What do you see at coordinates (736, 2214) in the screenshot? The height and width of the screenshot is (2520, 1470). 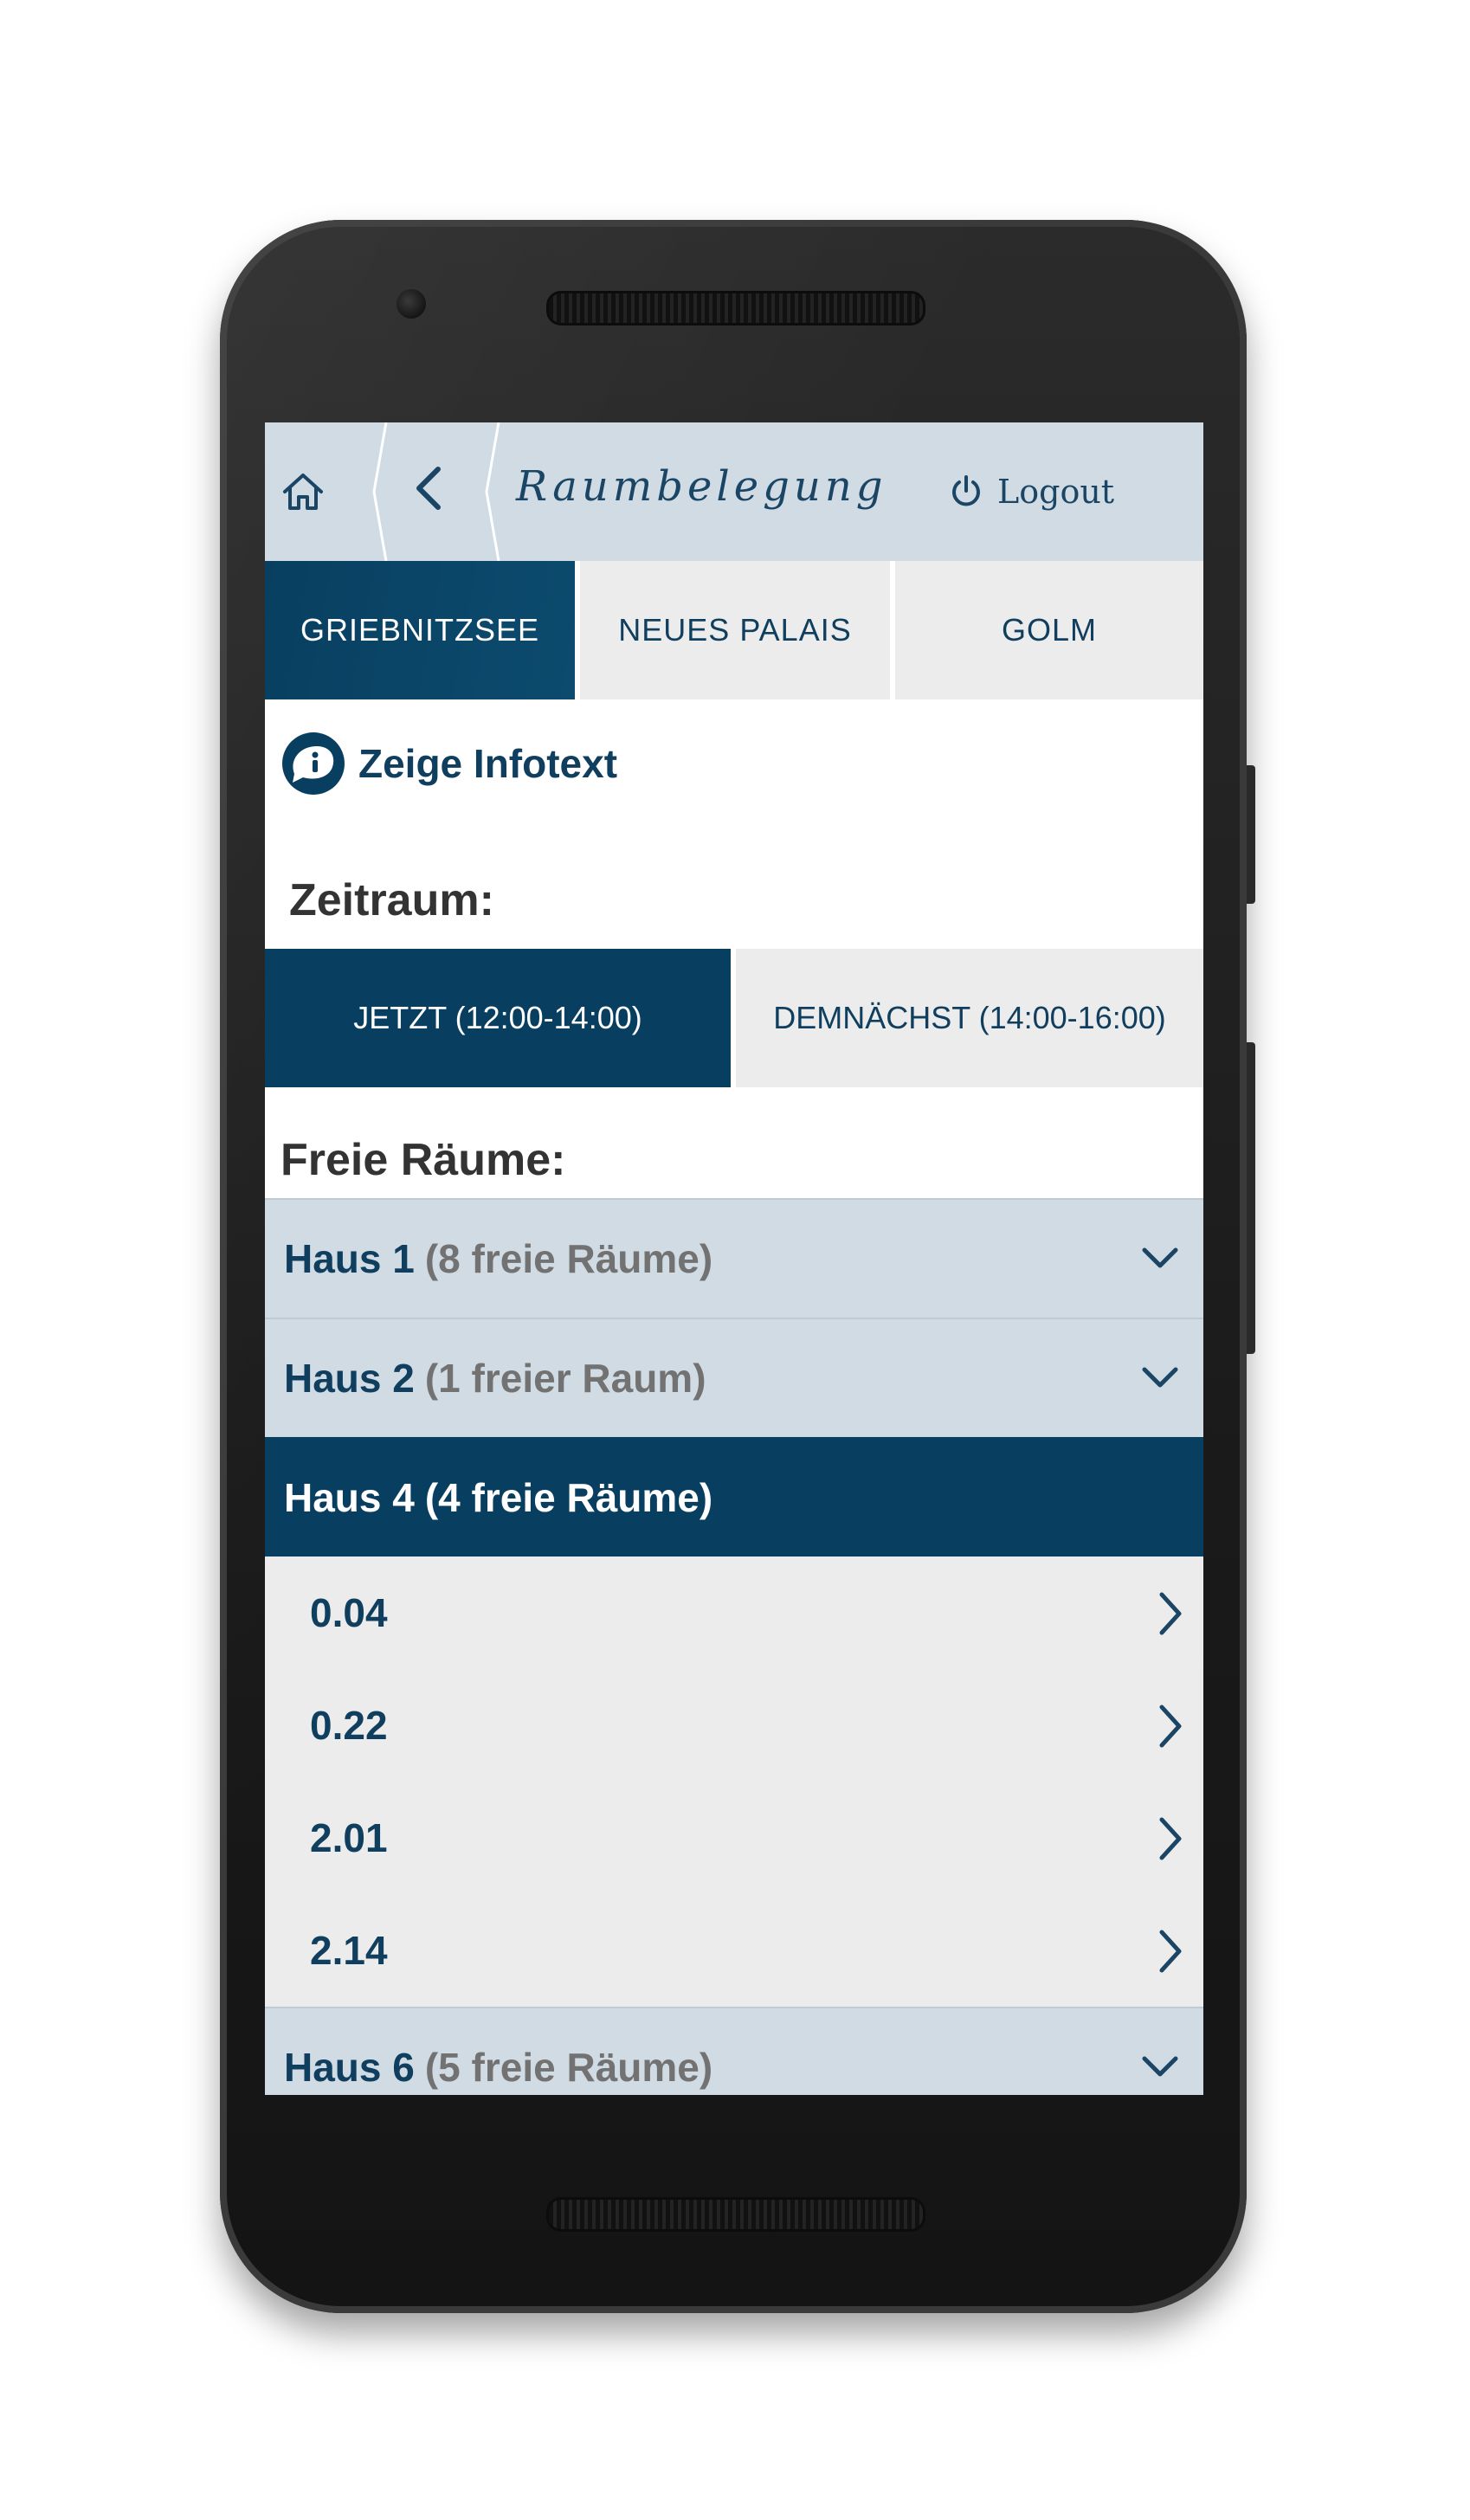 I see `bottom-speaker` at bounding box center [736, 2214].